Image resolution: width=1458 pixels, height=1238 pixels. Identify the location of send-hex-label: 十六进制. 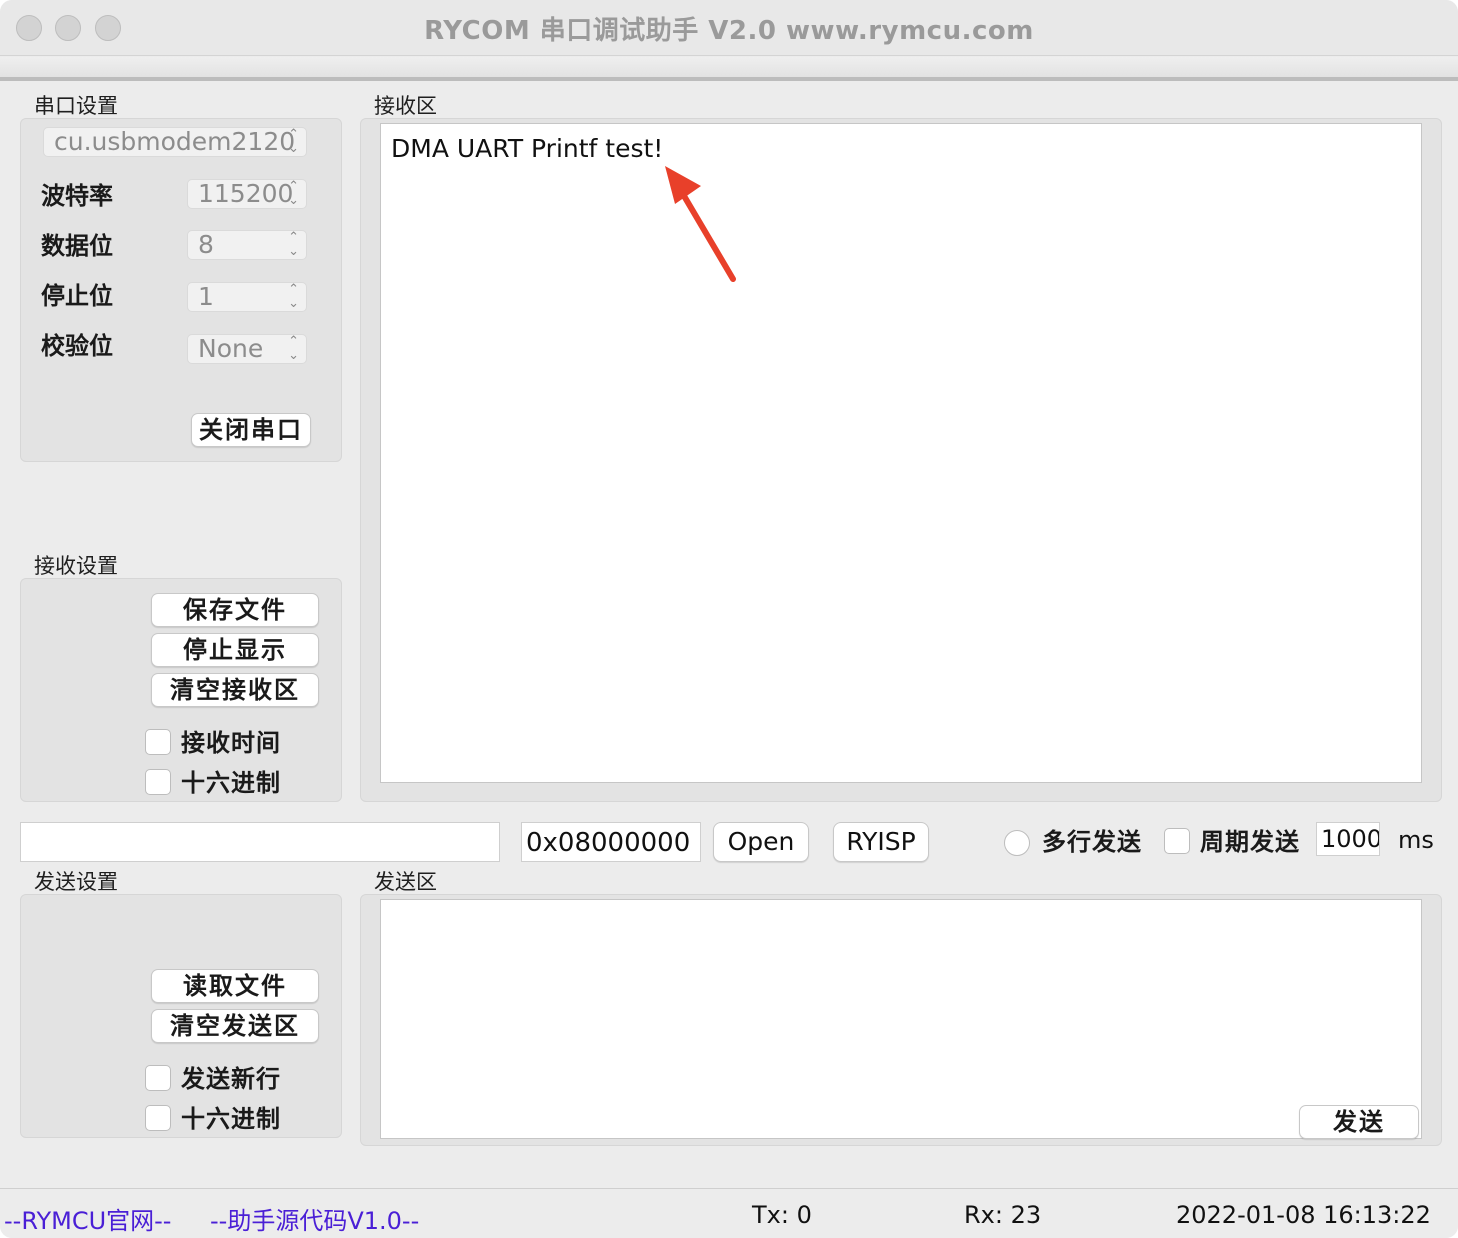
(231, 1119).